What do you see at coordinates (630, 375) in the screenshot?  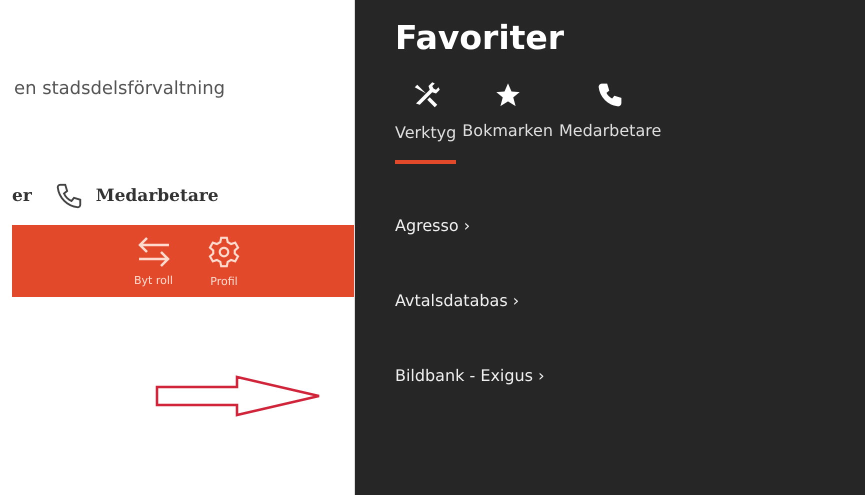 I see `favorite-link: Bildbank - Exigus ›` at bounding box center [630, 375].